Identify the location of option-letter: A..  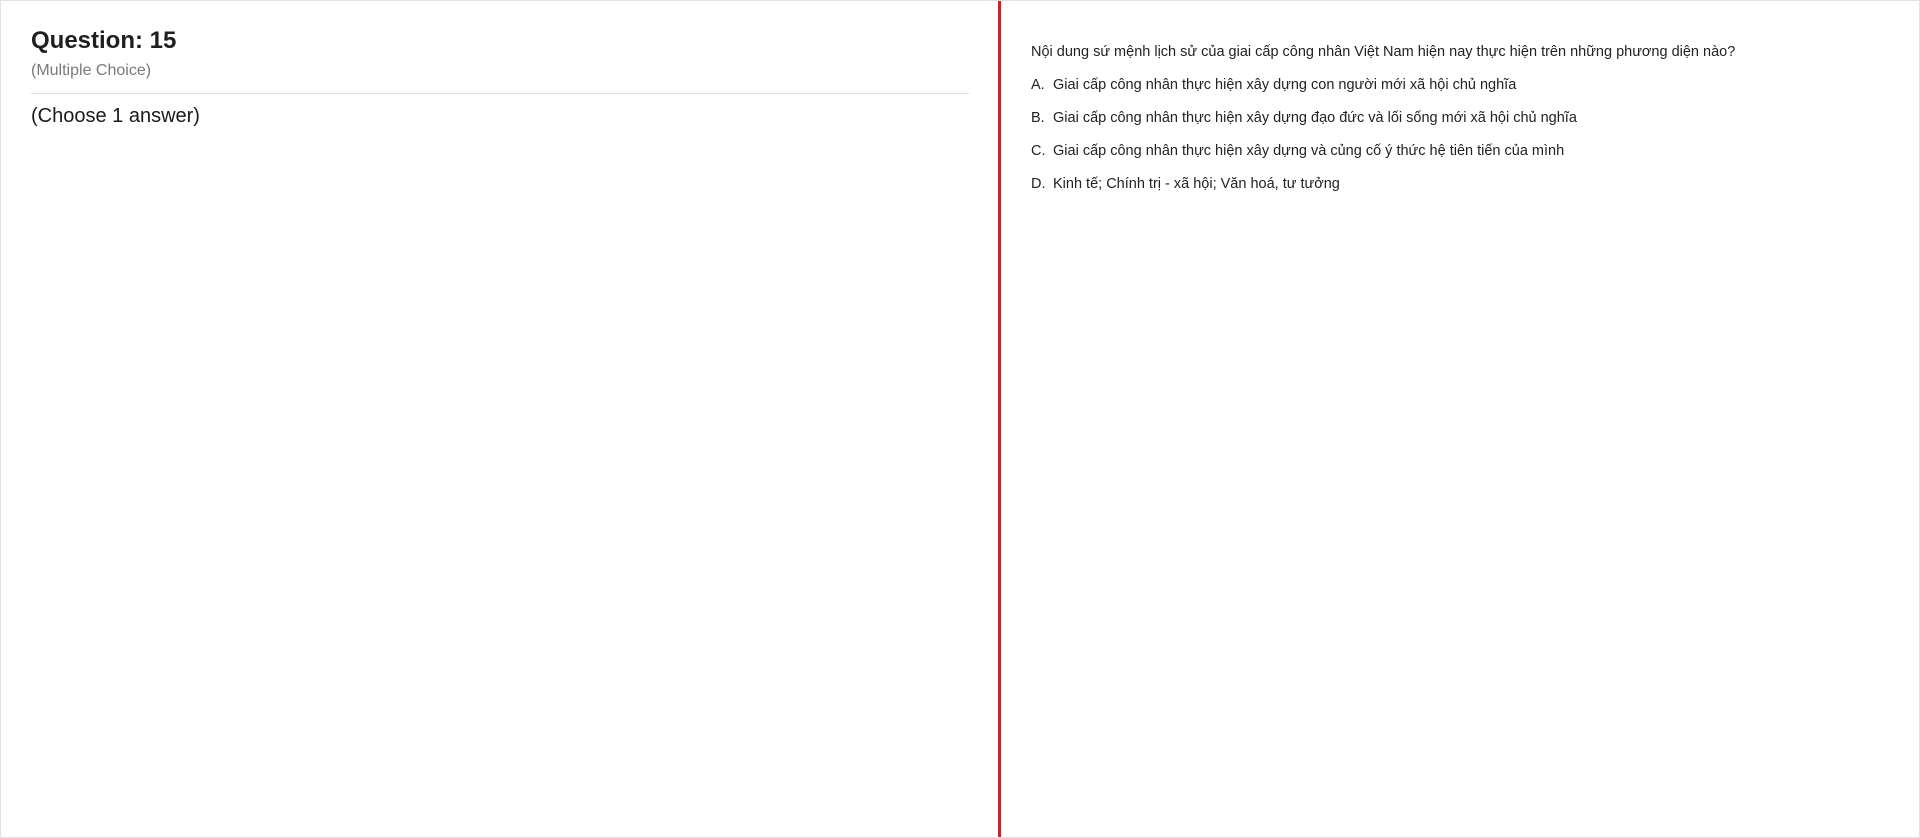
(1038, 85).